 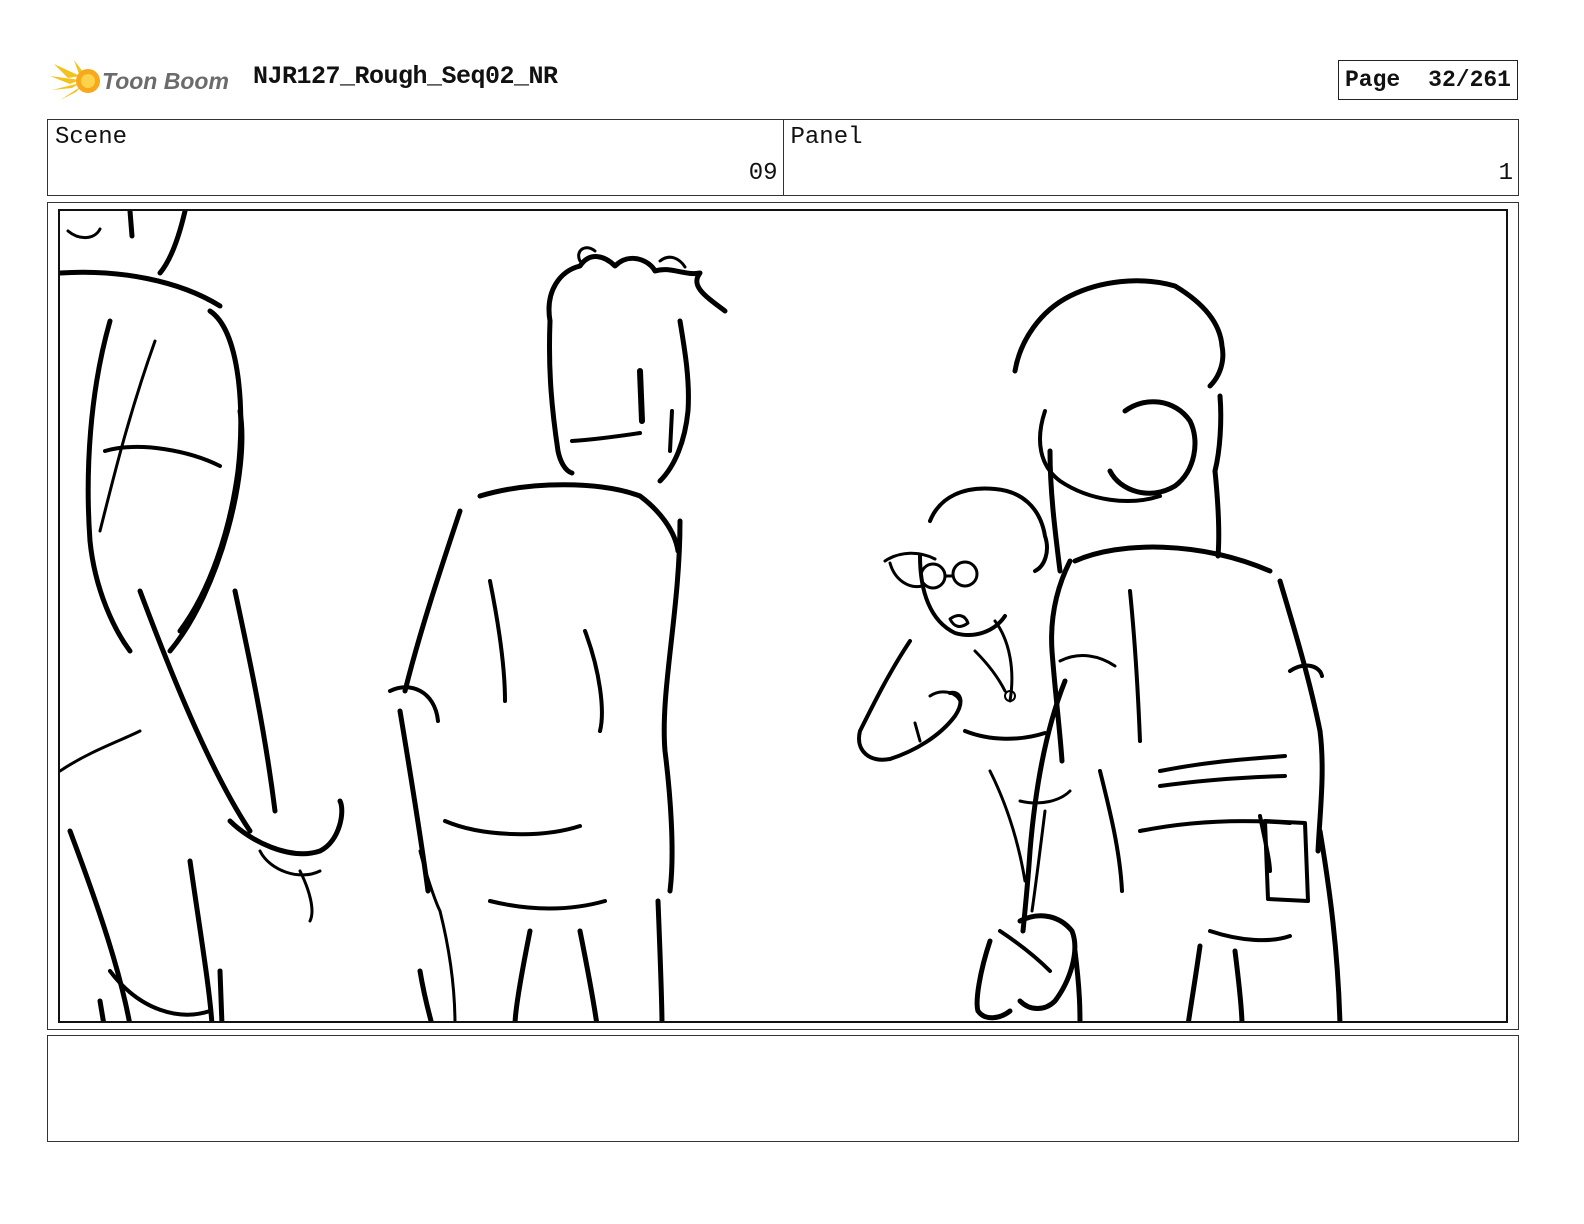 What do you see at coordinates (415, 157) in the screenshot?
I see `scene-cell: Scene 09` at bounding box center [415, 157].